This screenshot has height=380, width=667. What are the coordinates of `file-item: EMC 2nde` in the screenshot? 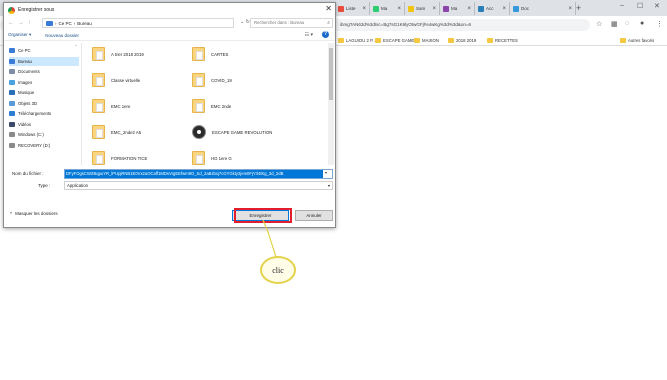 It's located at (242, 106).